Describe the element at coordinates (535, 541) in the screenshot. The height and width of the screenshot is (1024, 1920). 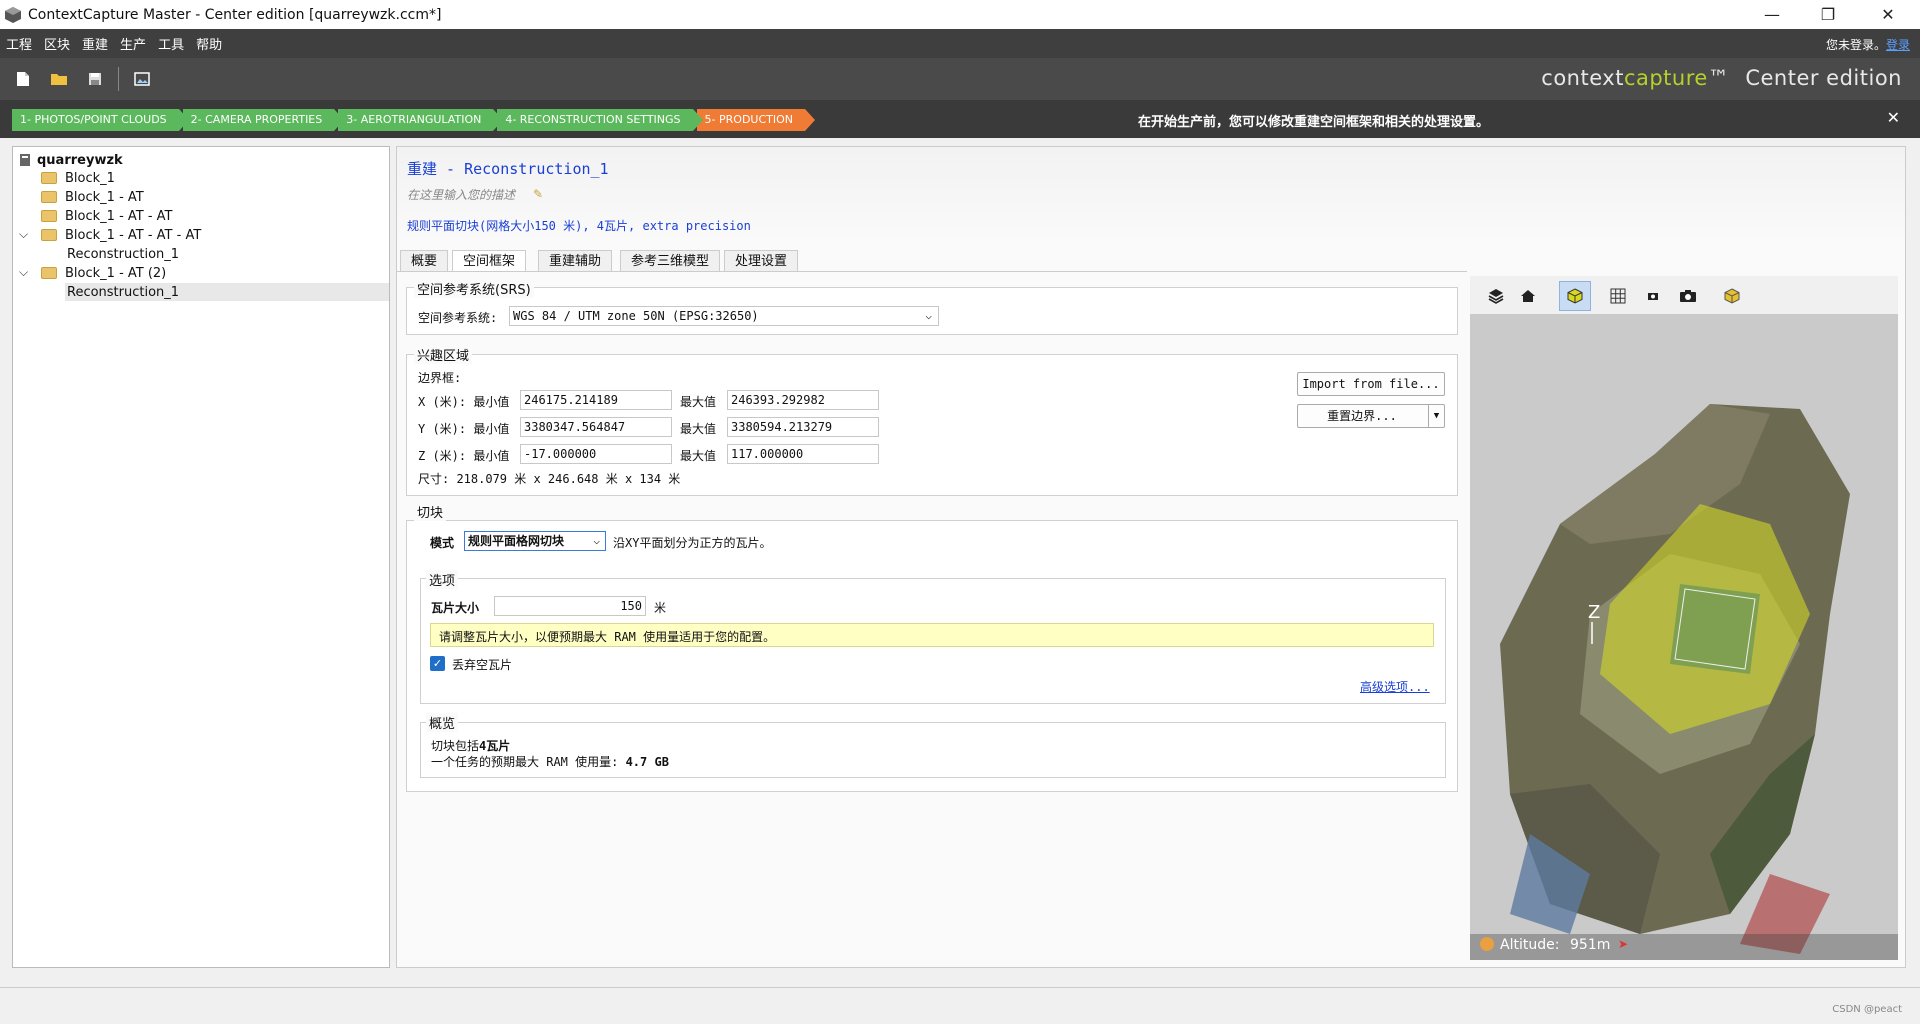
I see `tiling-mode-select: 规则平面格网切块 ⌵` at that location.